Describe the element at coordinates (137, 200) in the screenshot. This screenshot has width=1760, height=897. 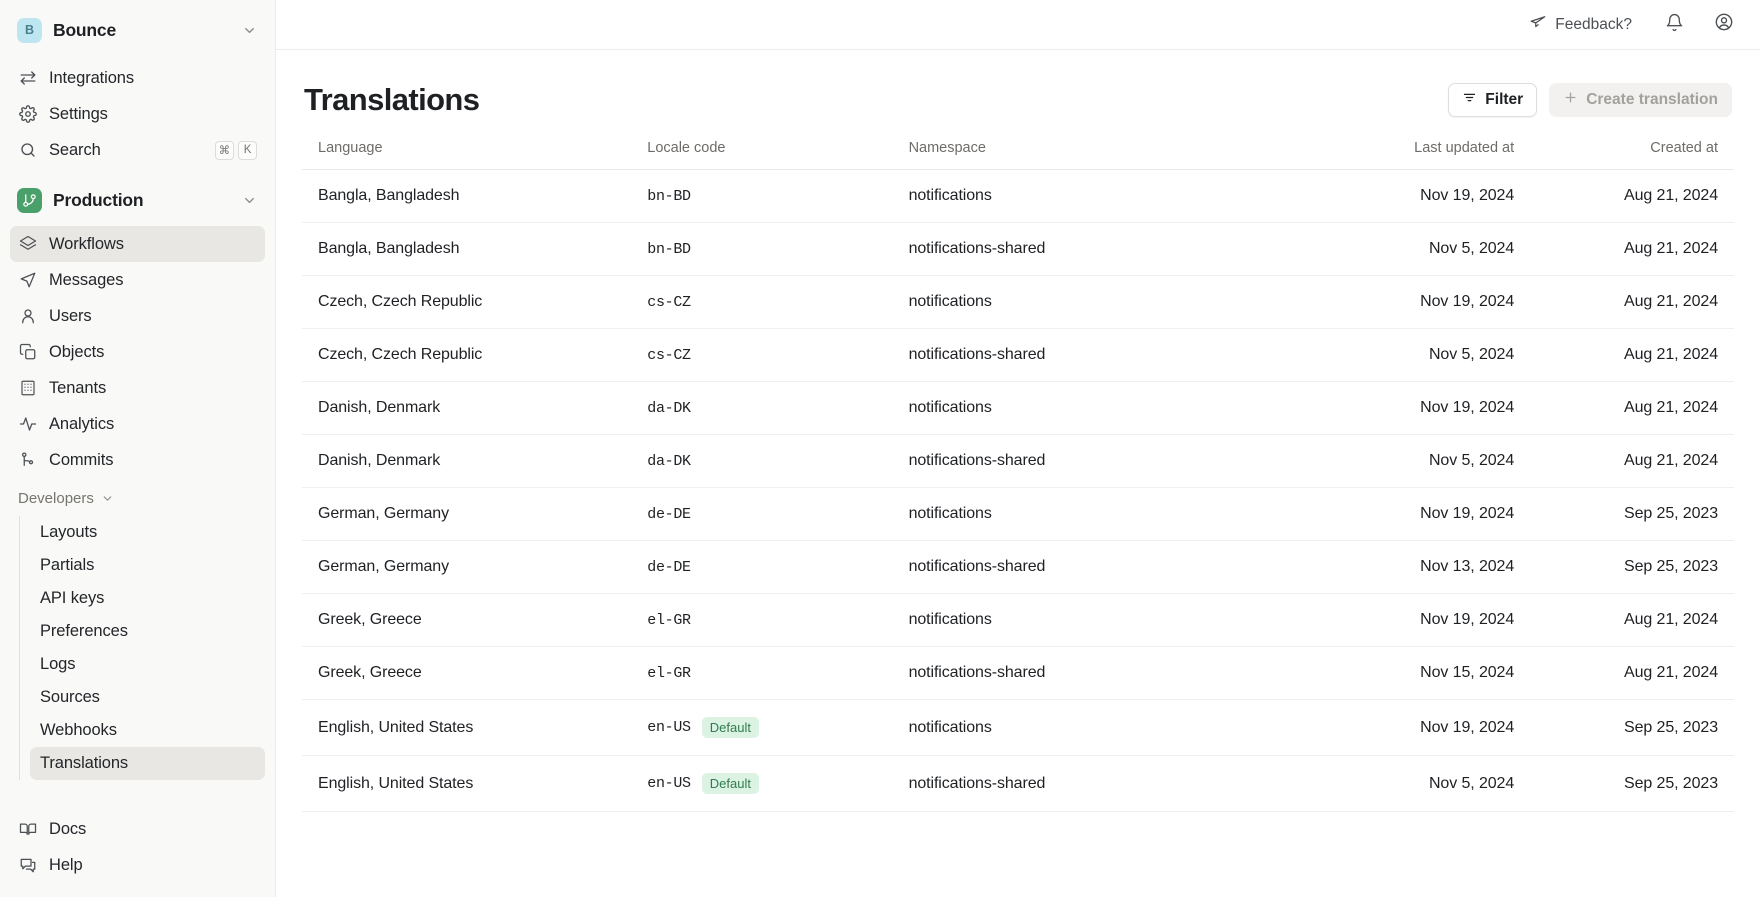
I see `environment-switcher: Production` at that location.